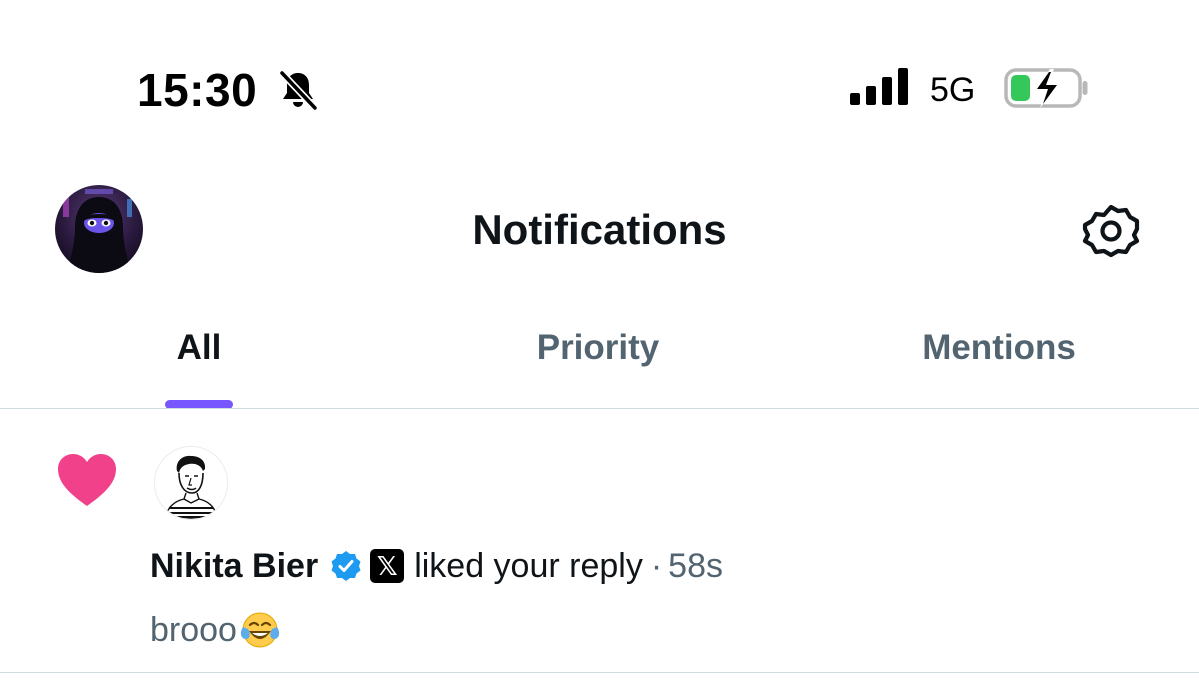  I want to click on snippet-text: brooo, so click(193, 630).